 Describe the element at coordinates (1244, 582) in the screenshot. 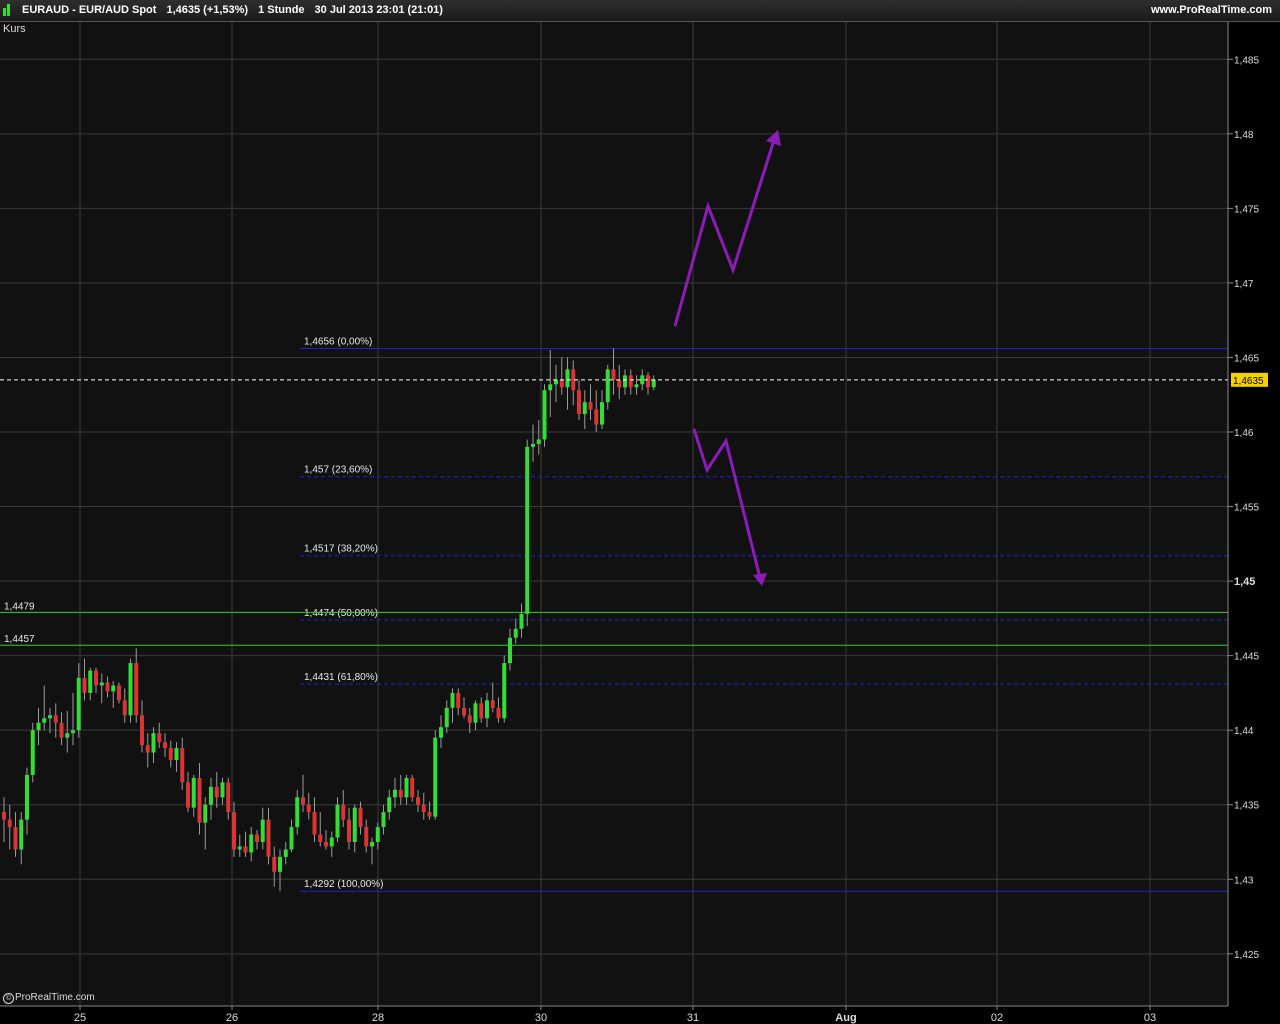

I see `y-tick-label: 1,45` at that location.